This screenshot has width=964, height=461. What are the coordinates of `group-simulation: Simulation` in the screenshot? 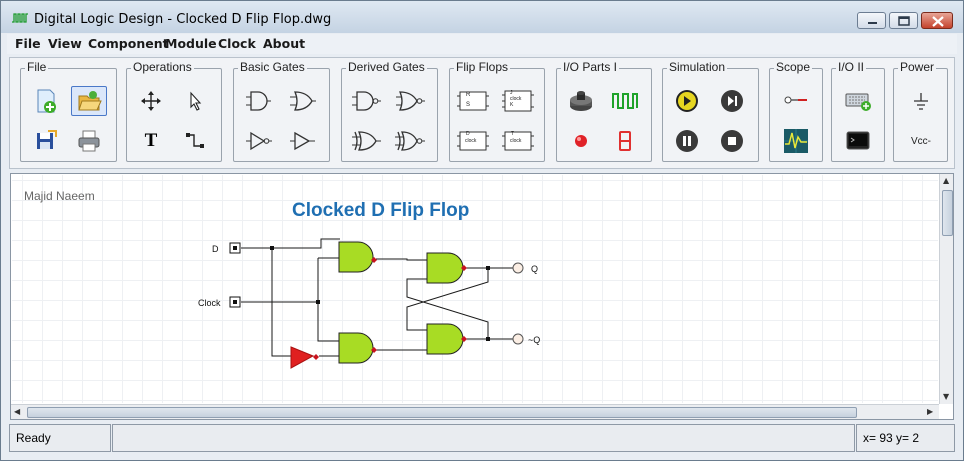 It's located at (710, 111).